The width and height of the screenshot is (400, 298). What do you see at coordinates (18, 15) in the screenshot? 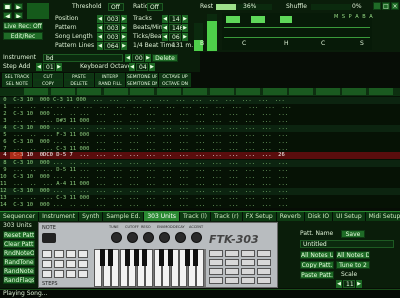
I see `next-button: ▶` at bounding box center [18, 15].